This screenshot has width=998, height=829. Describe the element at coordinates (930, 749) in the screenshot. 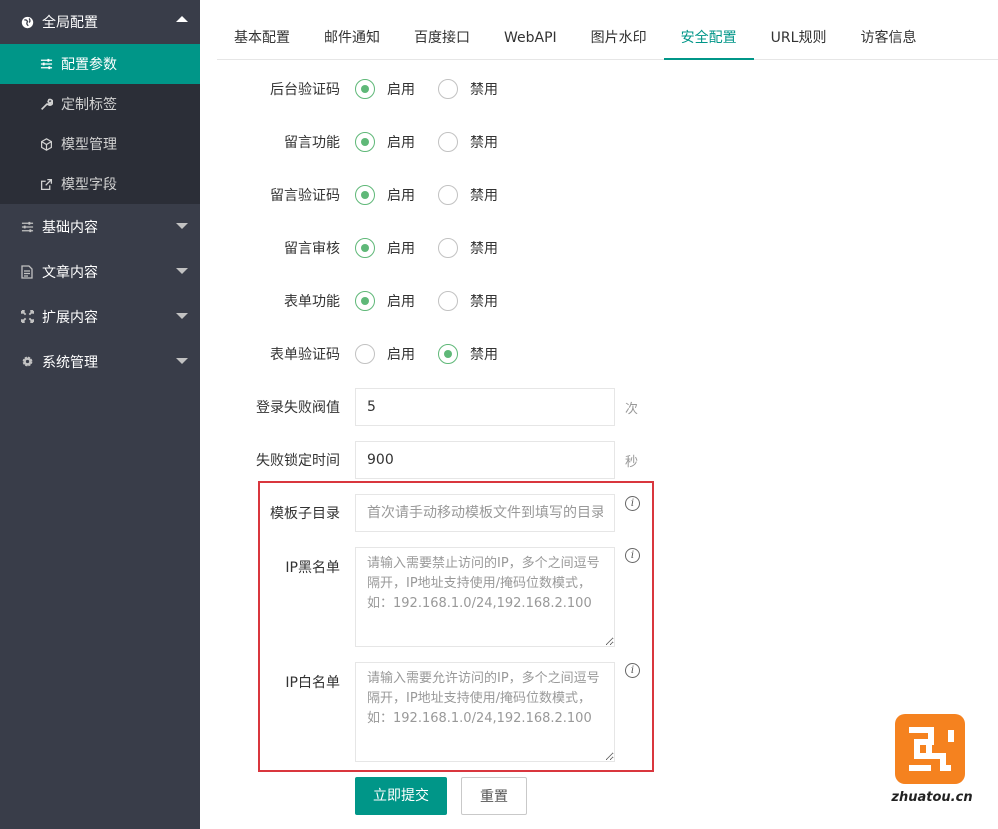

I see `watermark-logo` at that location.